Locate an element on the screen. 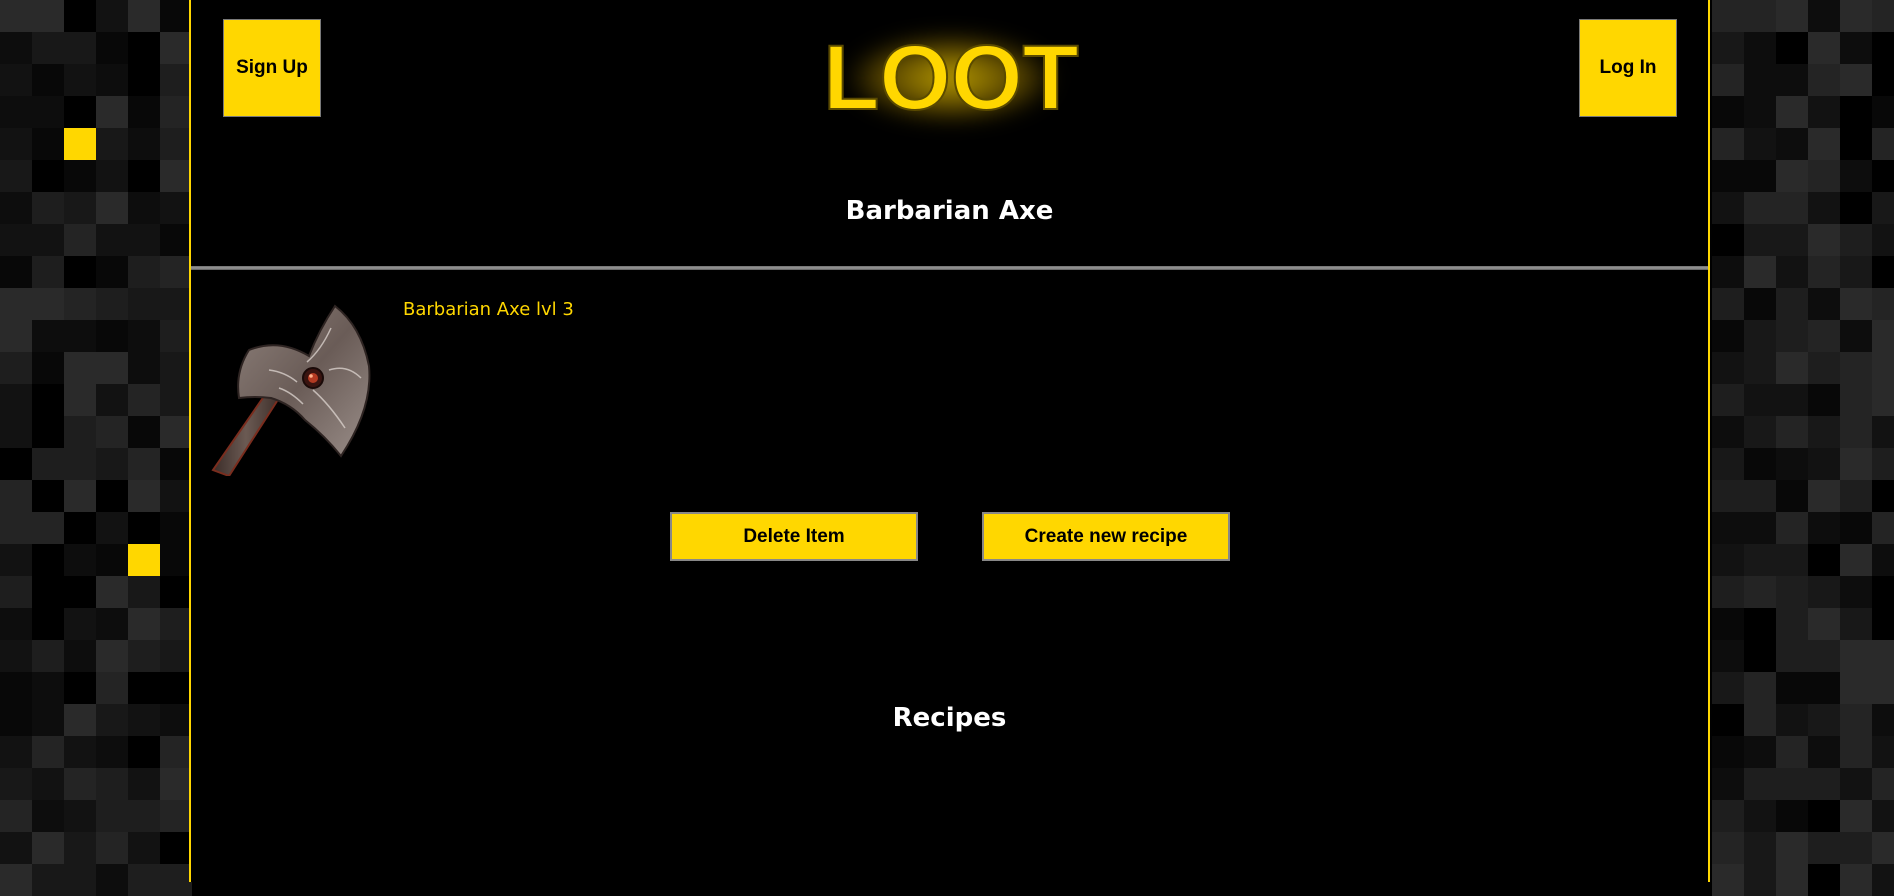 This screenshot has height=896, width=1894. delete-item-button: Delete Item is located at coordinates (794, 536).